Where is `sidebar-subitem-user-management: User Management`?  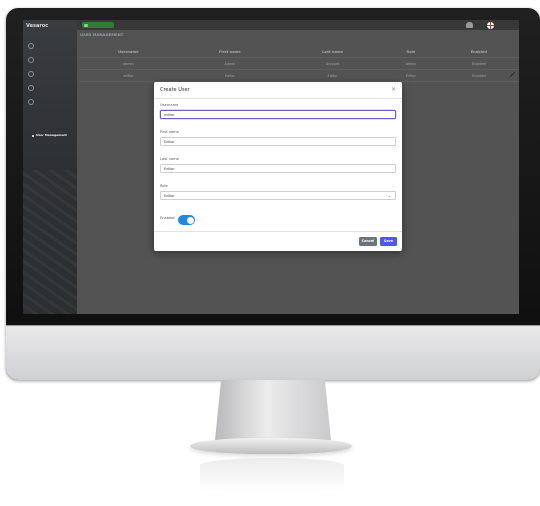
sidebar-subitem-user-management: User Management is located at coordinates (54, 135).